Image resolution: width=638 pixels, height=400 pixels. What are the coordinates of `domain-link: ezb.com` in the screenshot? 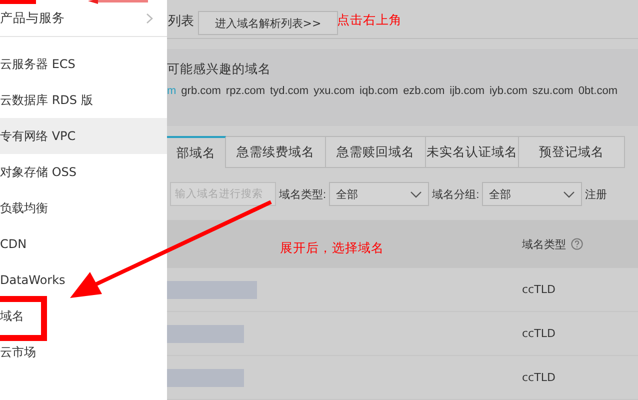 It's located at (424, 91).